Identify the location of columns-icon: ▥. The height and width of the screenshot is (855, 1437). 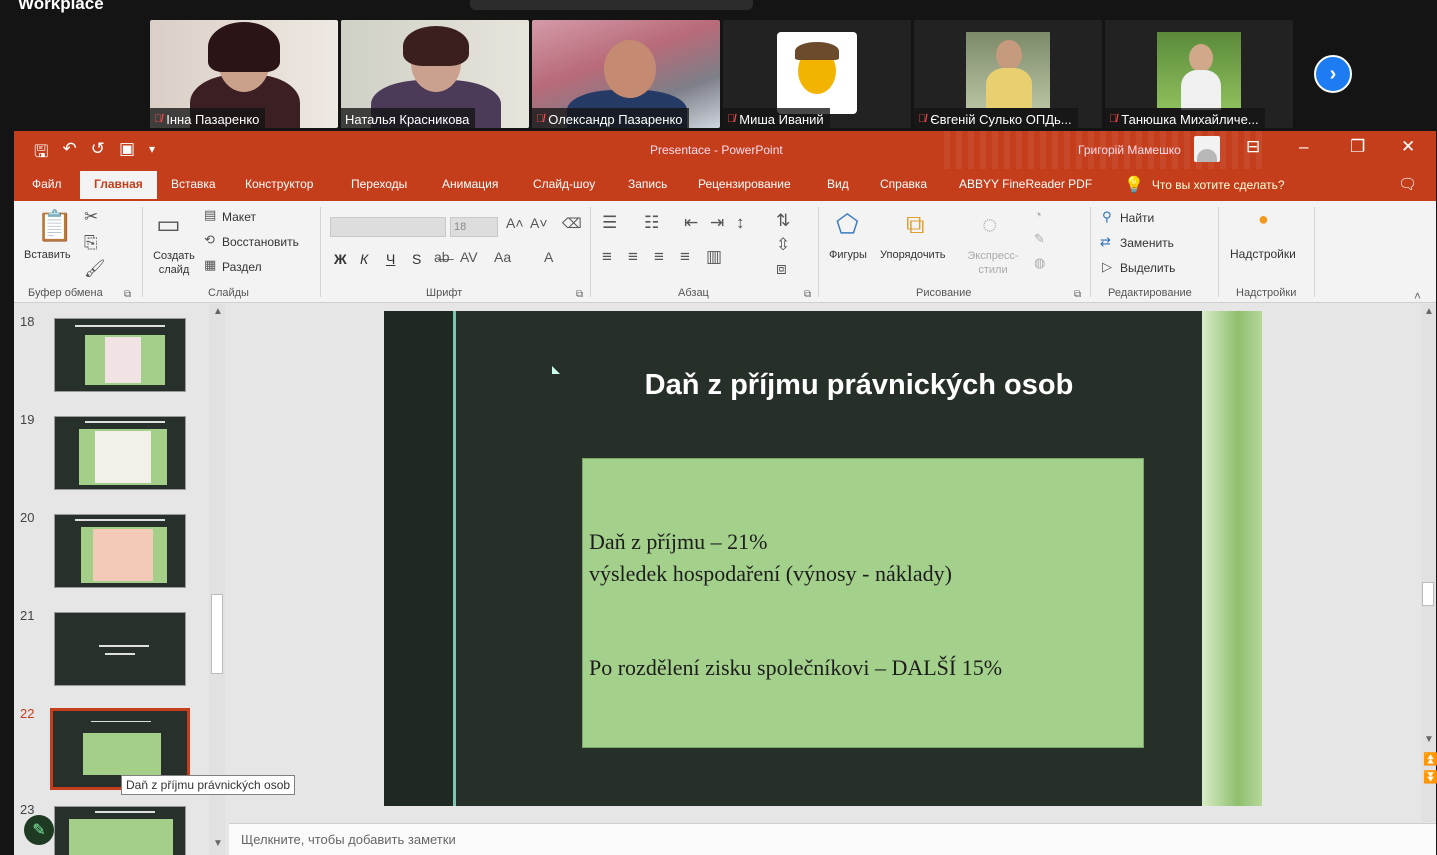
(714, 257).